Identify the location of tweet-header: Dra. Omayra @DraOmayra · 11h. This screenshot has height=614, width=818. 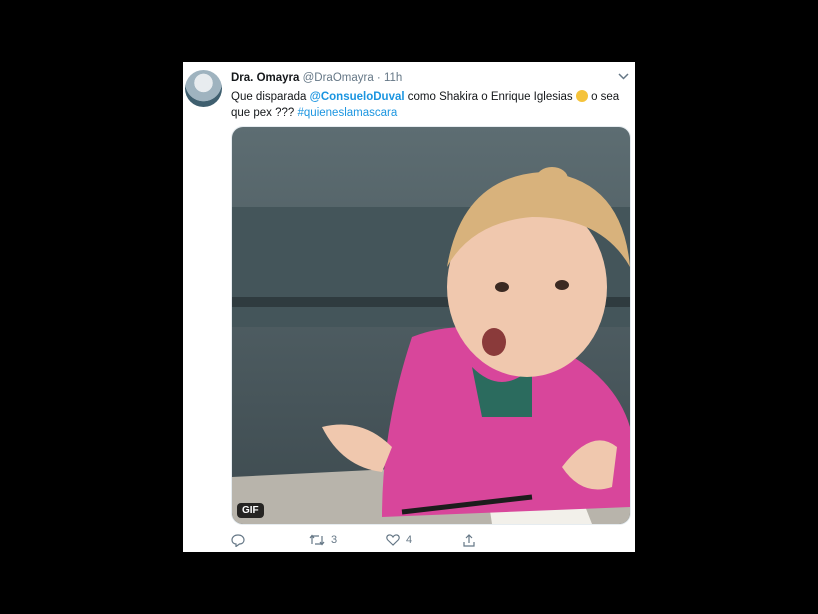
(316, 78).